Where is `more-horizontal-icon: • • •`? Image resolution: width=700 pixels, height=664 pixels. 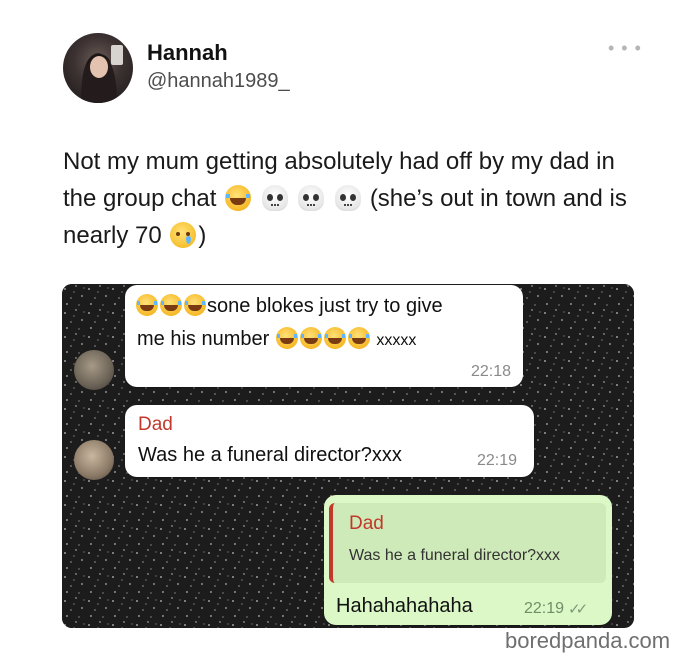
more-horizontal-icon: • • • is located at coordinates (625, 48).